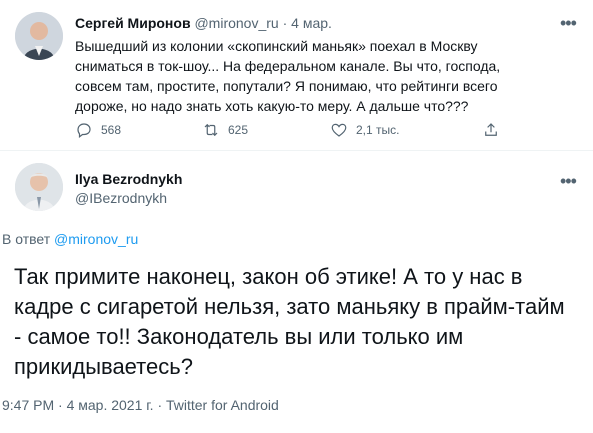 Image resolution: width=593 pixels, height=433 pixels. What do you see at coordinates (311, 23) in the screenshot?
I see `tweet-date: 4 мар.` at bounding box center [311, 23].